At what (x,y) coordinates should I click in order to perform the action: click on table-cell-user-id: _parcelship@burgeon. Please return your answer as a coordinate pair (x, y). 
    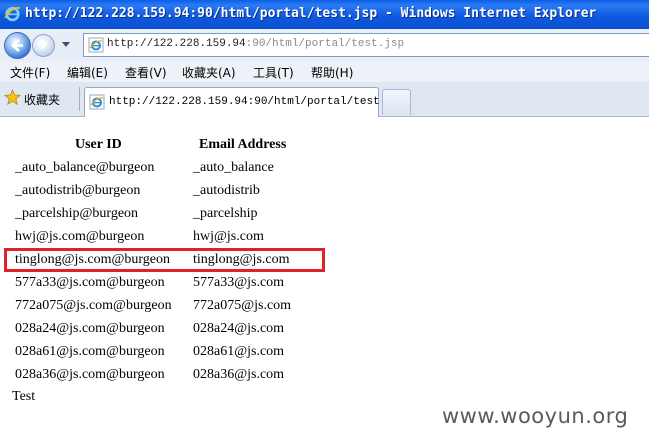
    Looking at the image, I should click on (77, 213).